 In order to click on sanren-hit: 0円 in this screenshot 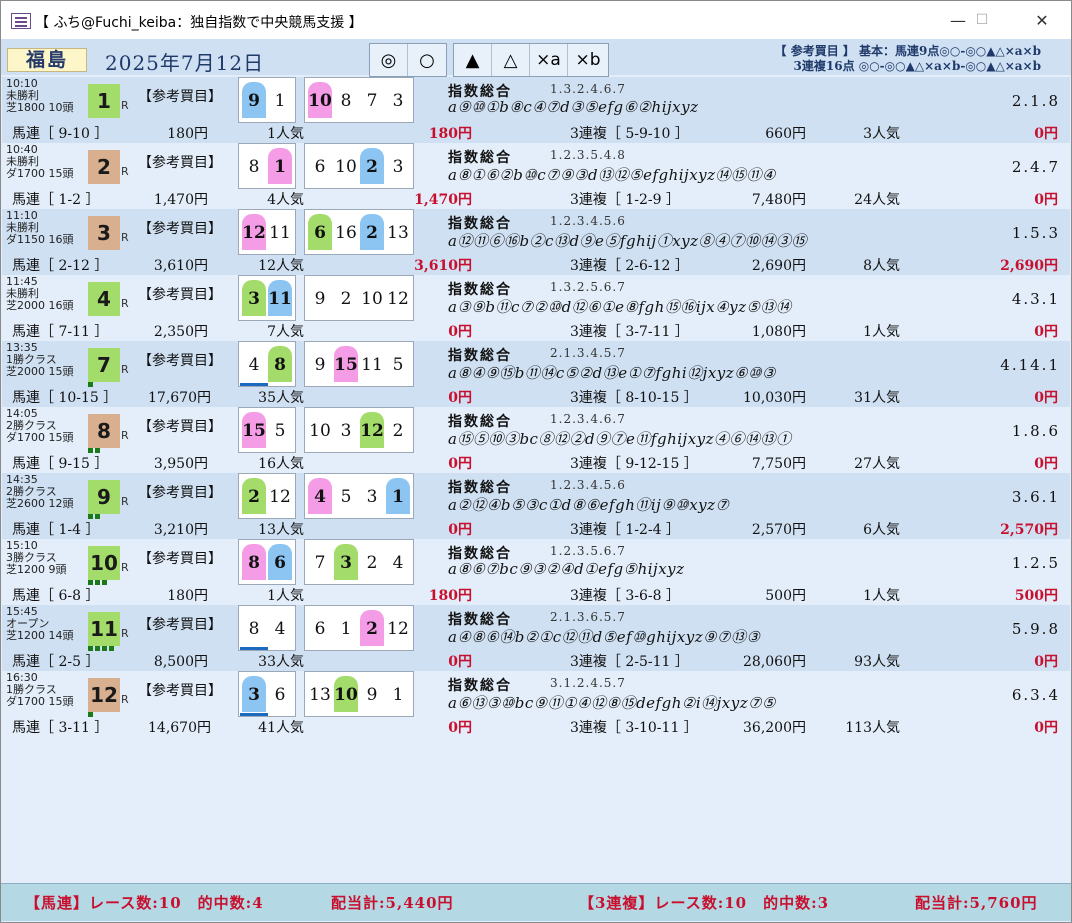, I will do `click(1046, 398)`.